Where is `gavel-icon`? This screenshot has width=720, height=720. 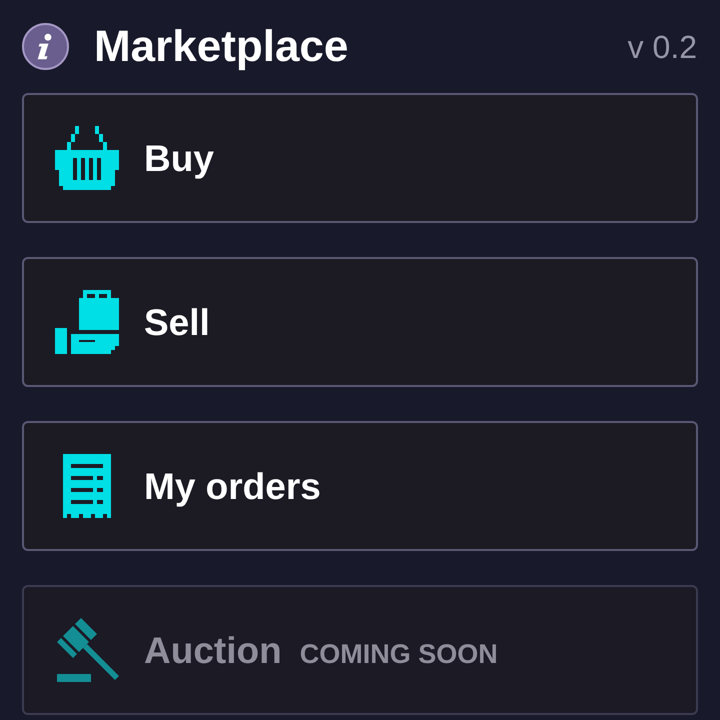
gavel-icon is located at coordinates (87, 650).